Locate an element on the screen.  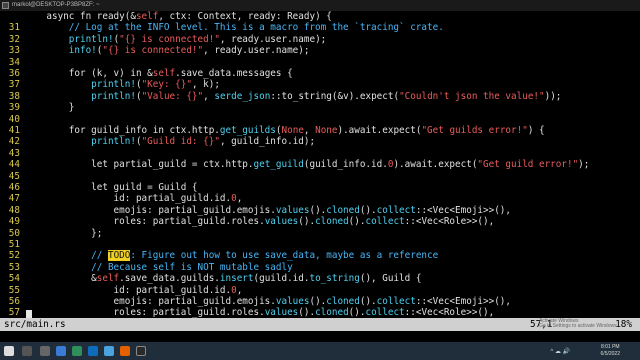
code-token: serde_json is located at coordinates (242, 96).